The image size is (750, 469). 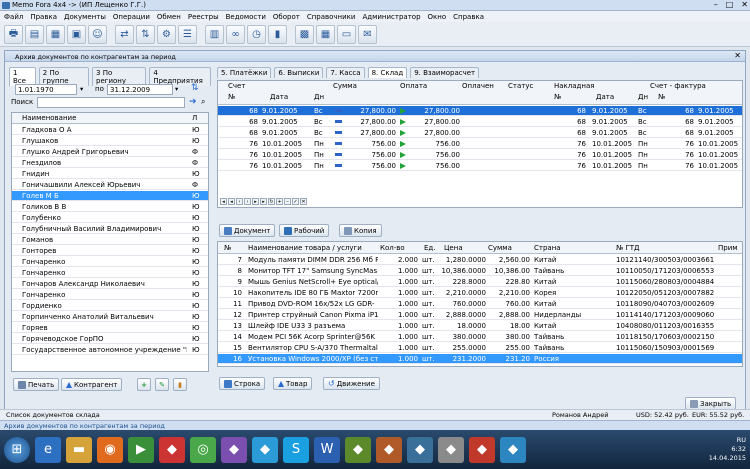 I want to click on chat-icon: ▭, so click(x=346, y=34).